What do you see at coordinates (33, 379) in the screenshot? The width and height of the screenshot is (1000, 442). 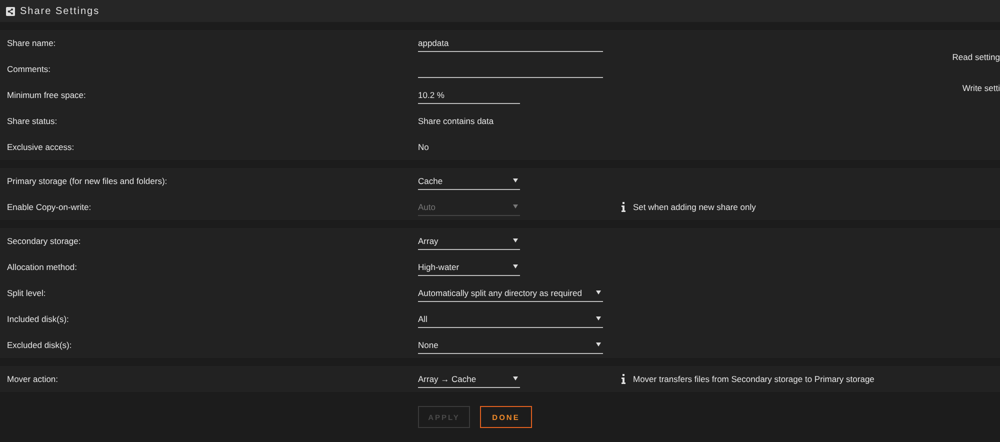 I see `field-label: Mover action:` at bounding box center [33, 379].